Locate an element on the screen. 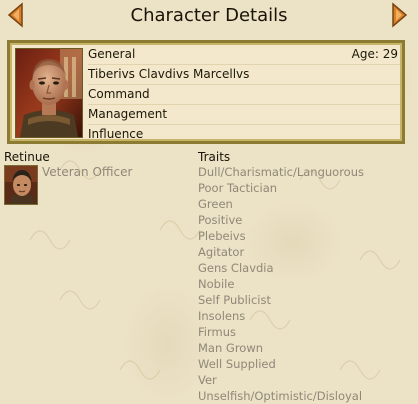 Image resolution: width=418 pixels, height=404 pixels. management-attribute: Management is located at coordinates (244, 115).